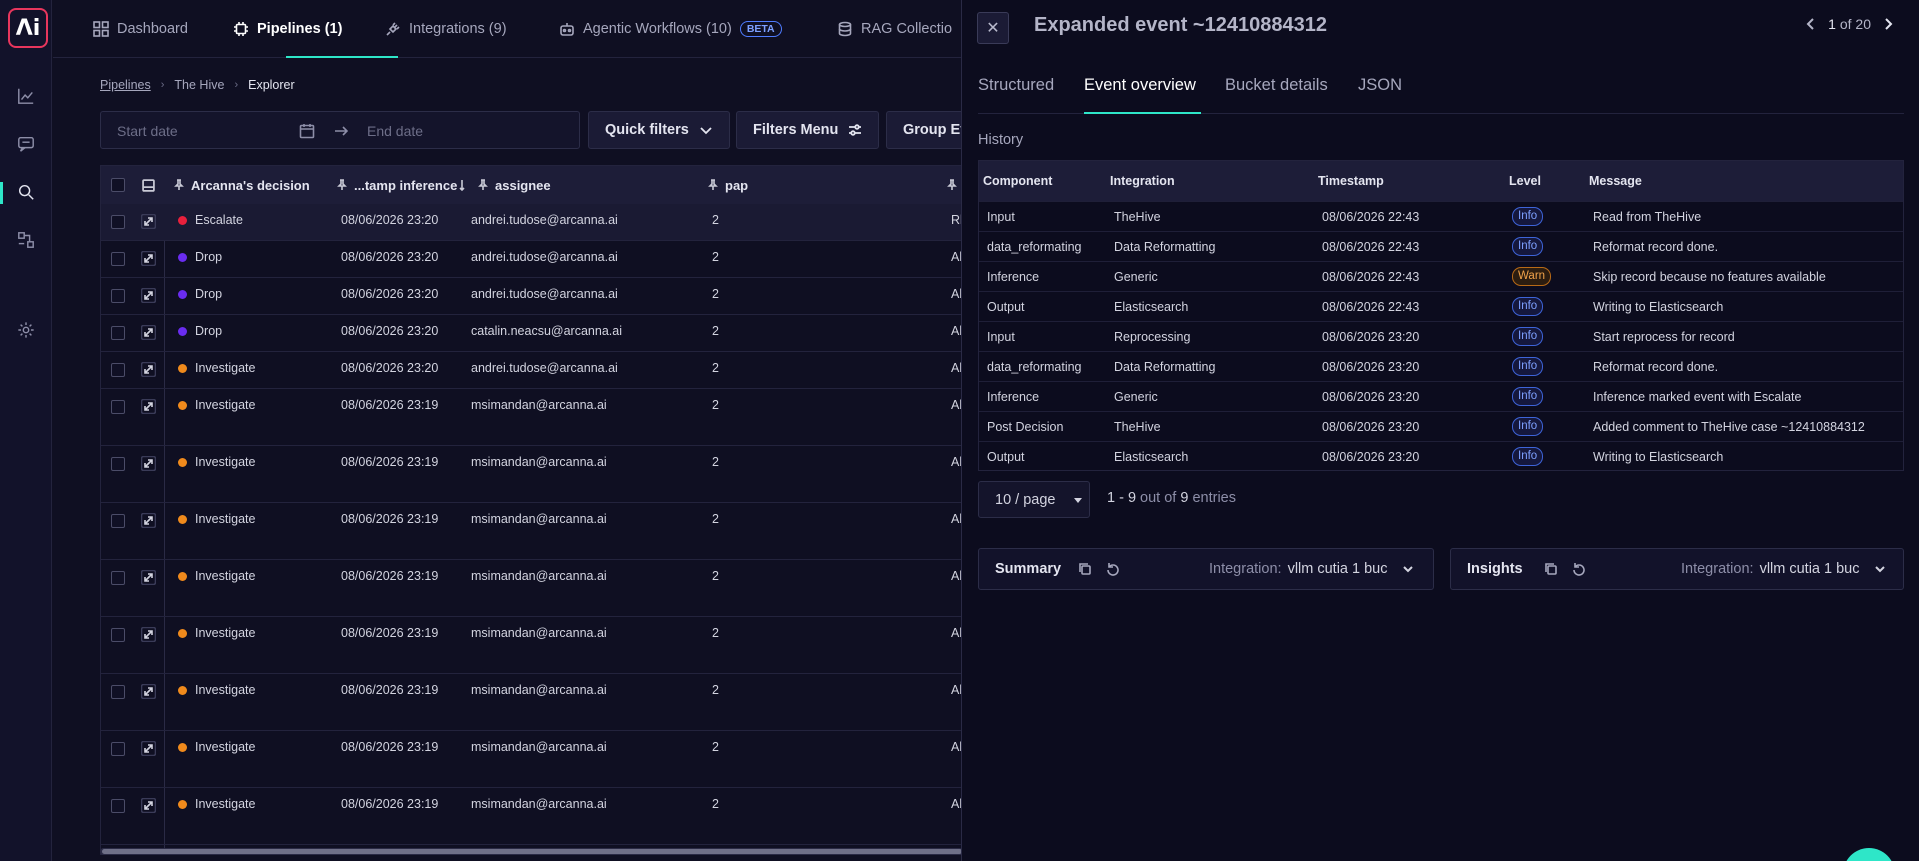  Describe the element at coordinates (28, 28) in the screenshot. I see `arcanna-logo: Λi` at that location.